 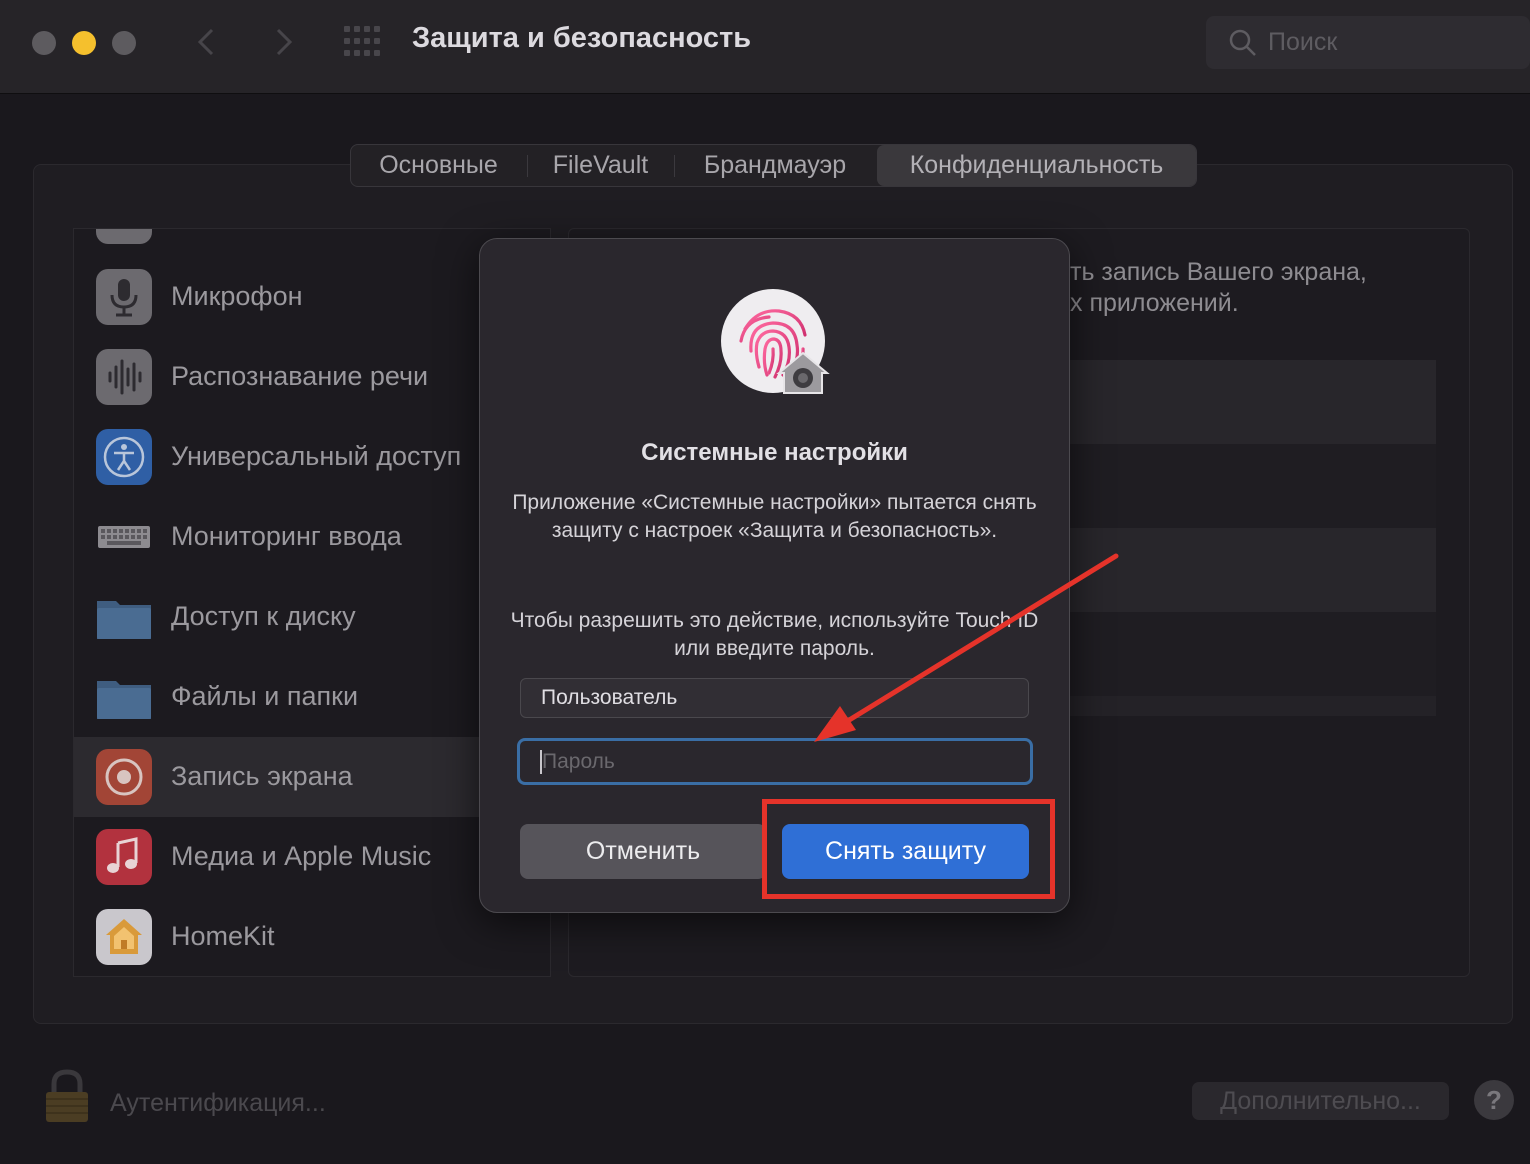 What do you see at coordinates (124, 857) in the screenshot?
I see `music-note-icon` at bounding box center [124, 857].